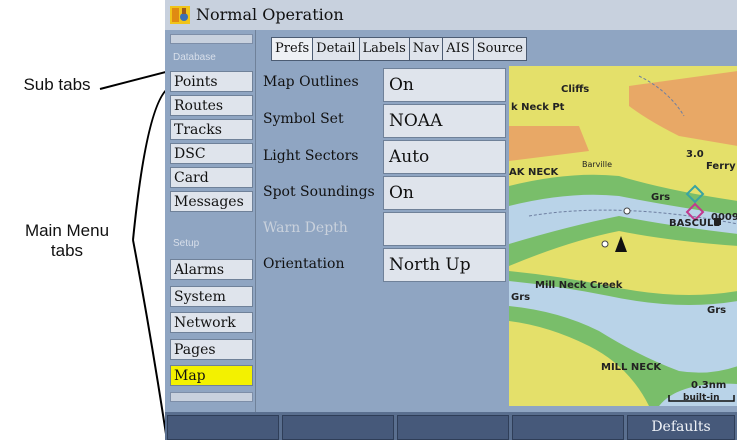  I want to click on map-label-cliffs: Cliffs, so click(575, 89).